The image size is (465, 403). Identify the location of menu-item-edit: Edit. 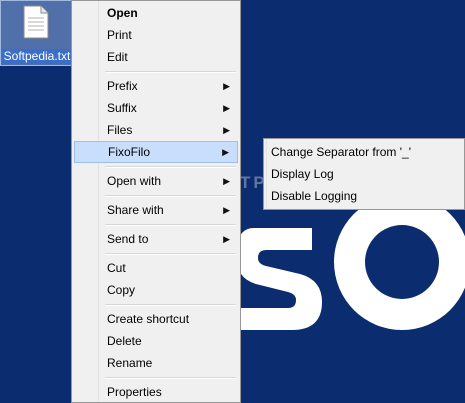
(156, 57).